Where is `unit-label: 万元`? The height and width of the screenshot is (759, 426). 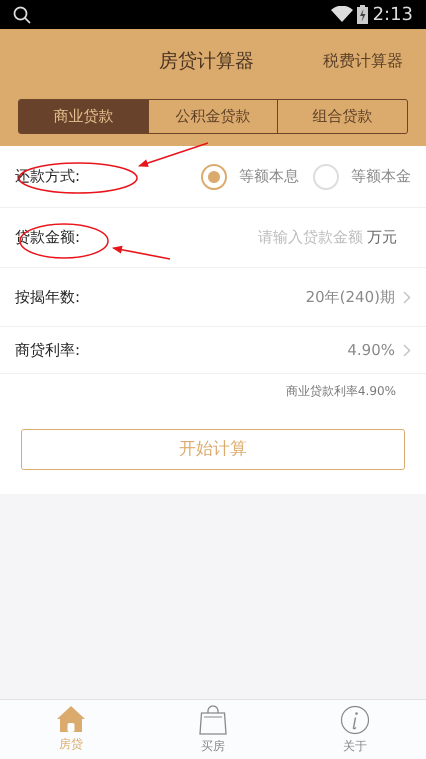 unit-label: 万元 is located at coordinates (382, 237).